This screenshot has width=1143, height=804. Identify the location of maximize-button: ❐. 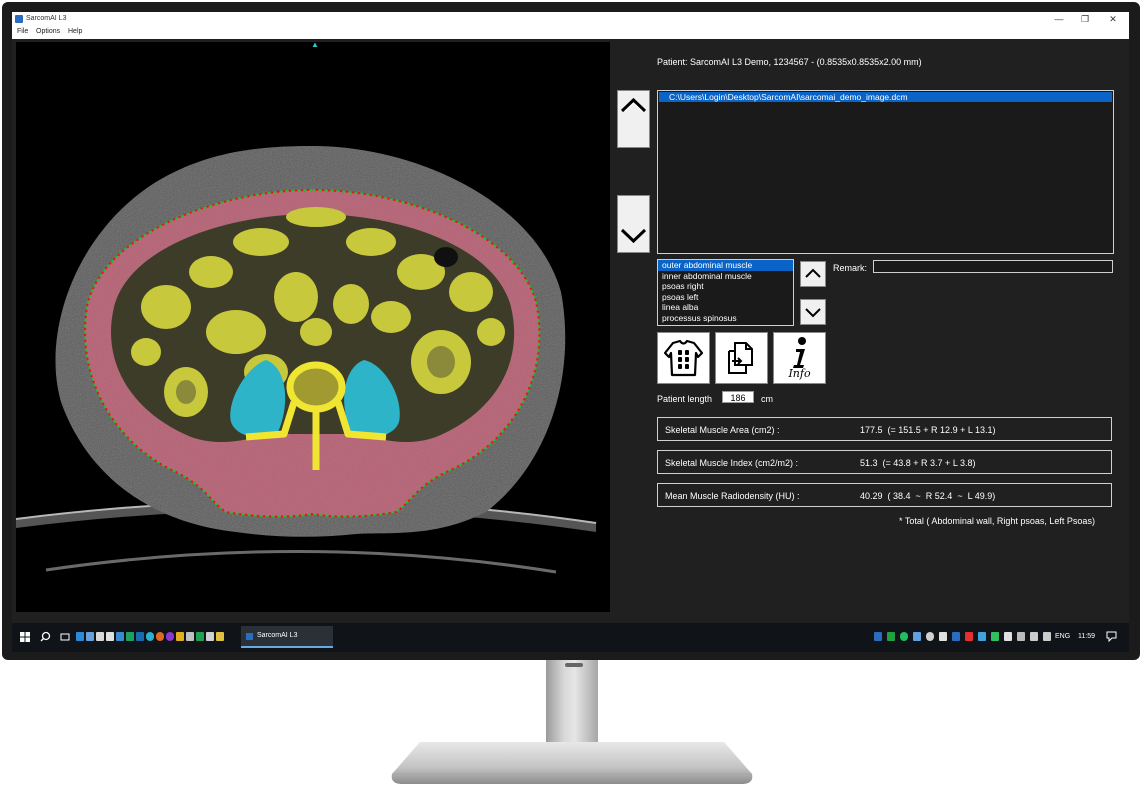
(1085, 19).